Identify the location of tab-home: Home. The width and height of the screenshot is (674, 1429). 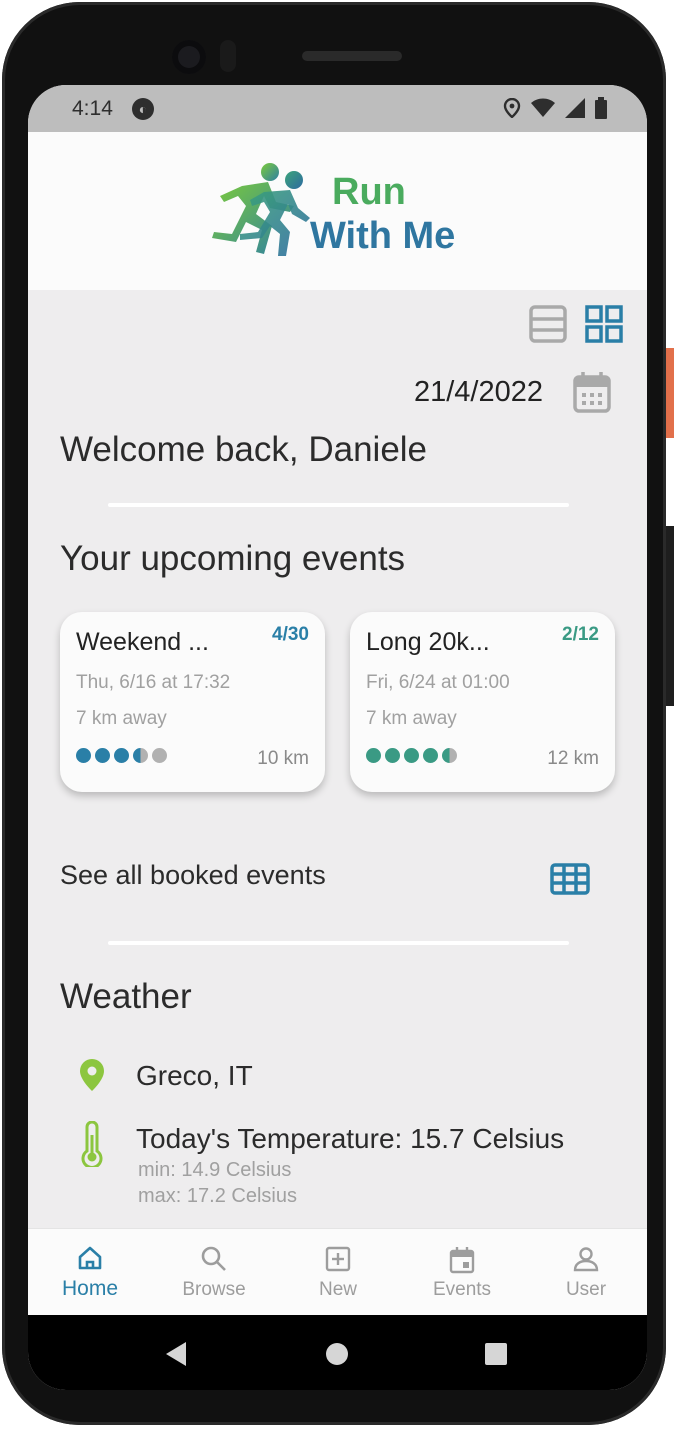
(90, 1272).